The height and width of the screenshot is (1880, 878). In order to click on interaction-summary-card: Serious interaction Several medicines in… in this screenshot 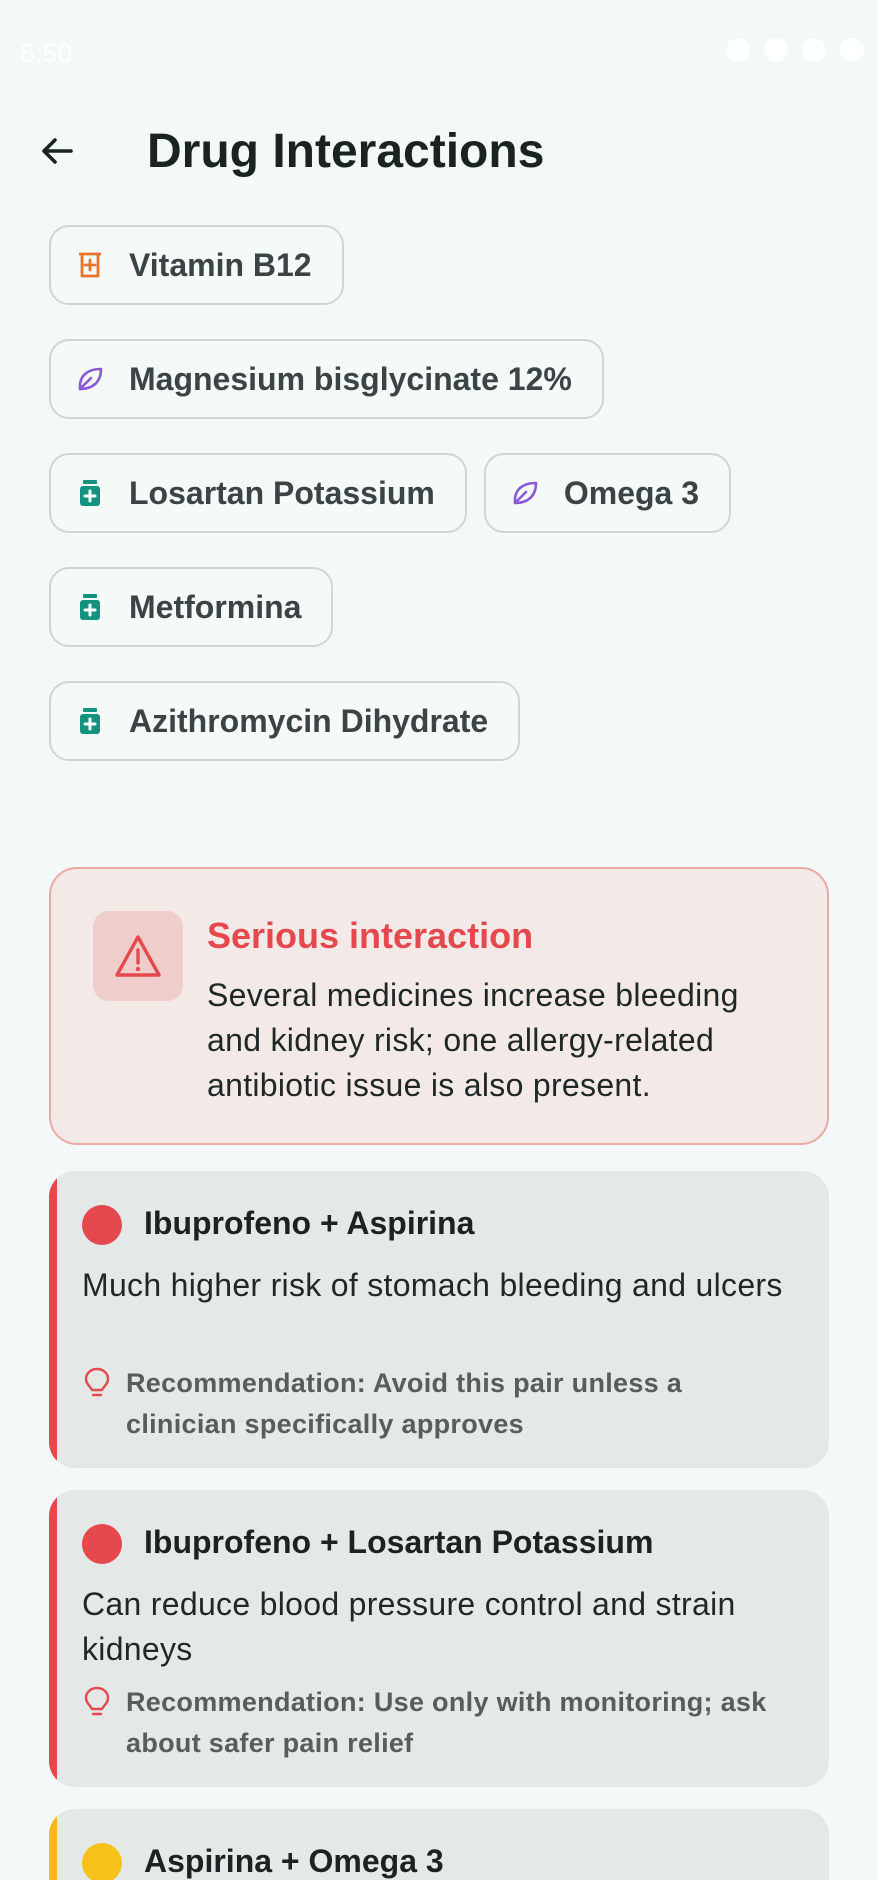, I will do `click(439, 1006)`.